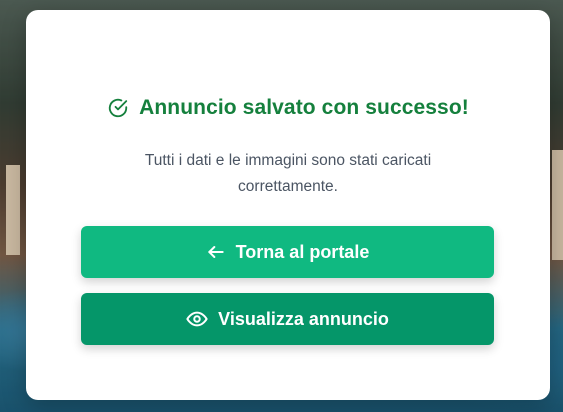  What do you see at coordinates (197, 319) in the screenshot?
I see `eye-icon` at bounding box center [197, 319].